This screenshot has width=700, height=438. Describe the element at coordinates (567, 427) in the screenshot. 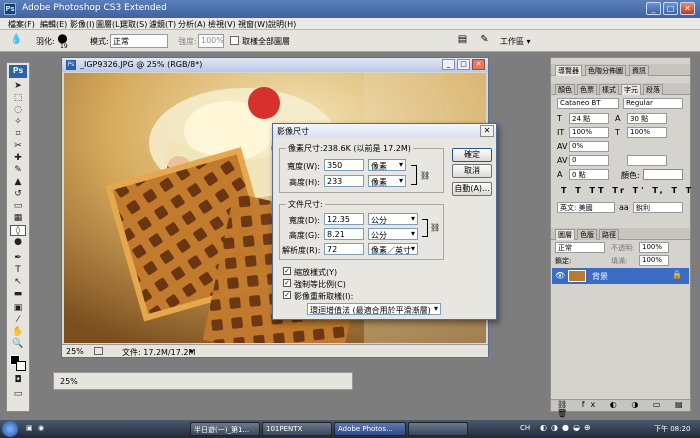

I see `tray-icons: ◐◑●◒⊕` at that location.